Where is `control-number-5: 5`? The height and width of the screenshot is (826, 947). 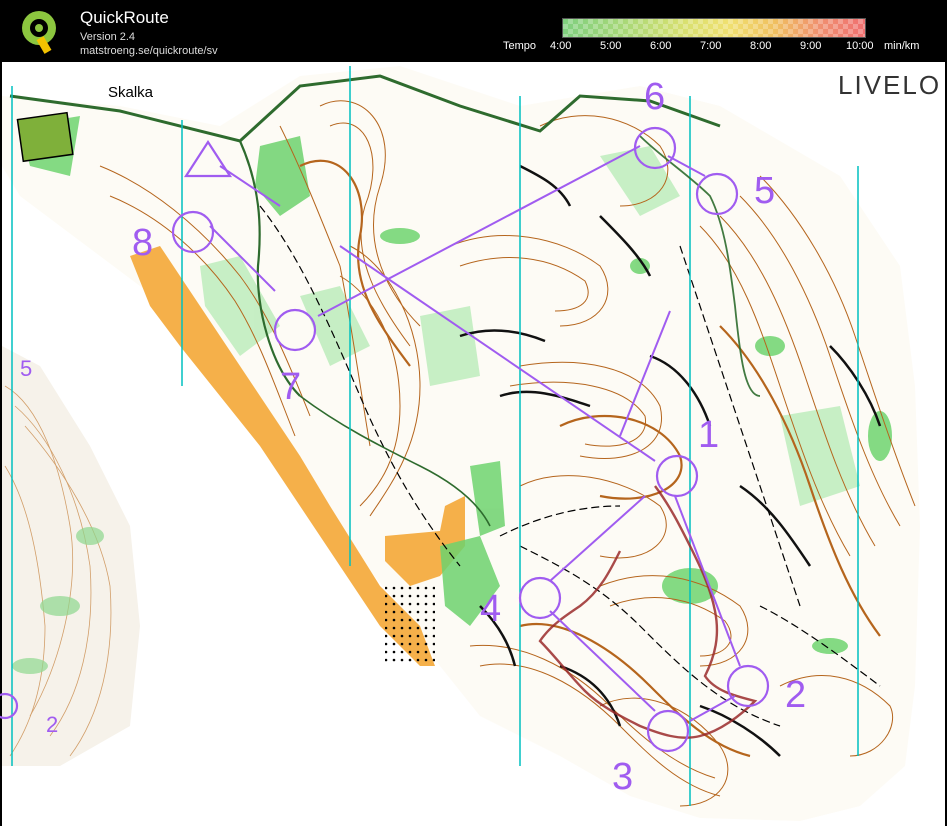 control-number-5: 5 is located at coordinates (765, 191).